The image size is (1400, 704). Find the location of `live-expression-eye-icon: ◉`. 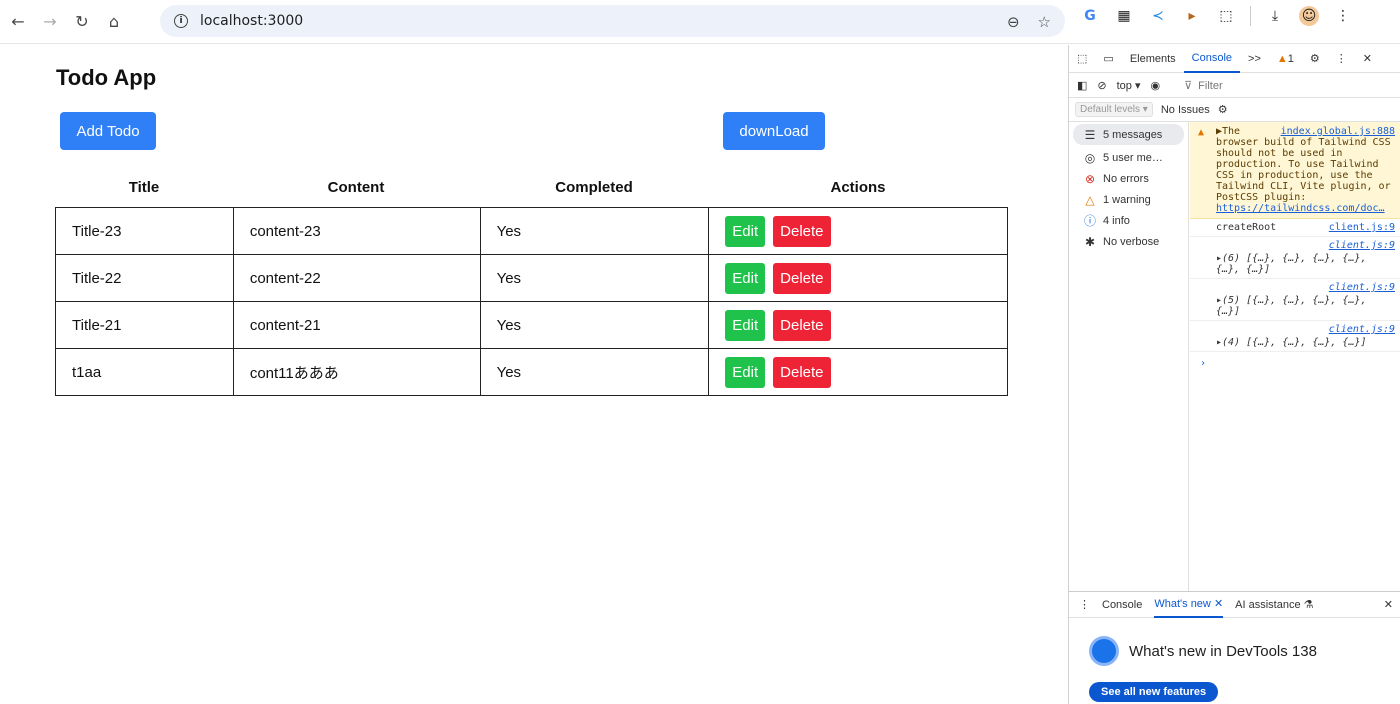

live-expression-eye-icon: ◉ is located at coordinates (1156, 85).